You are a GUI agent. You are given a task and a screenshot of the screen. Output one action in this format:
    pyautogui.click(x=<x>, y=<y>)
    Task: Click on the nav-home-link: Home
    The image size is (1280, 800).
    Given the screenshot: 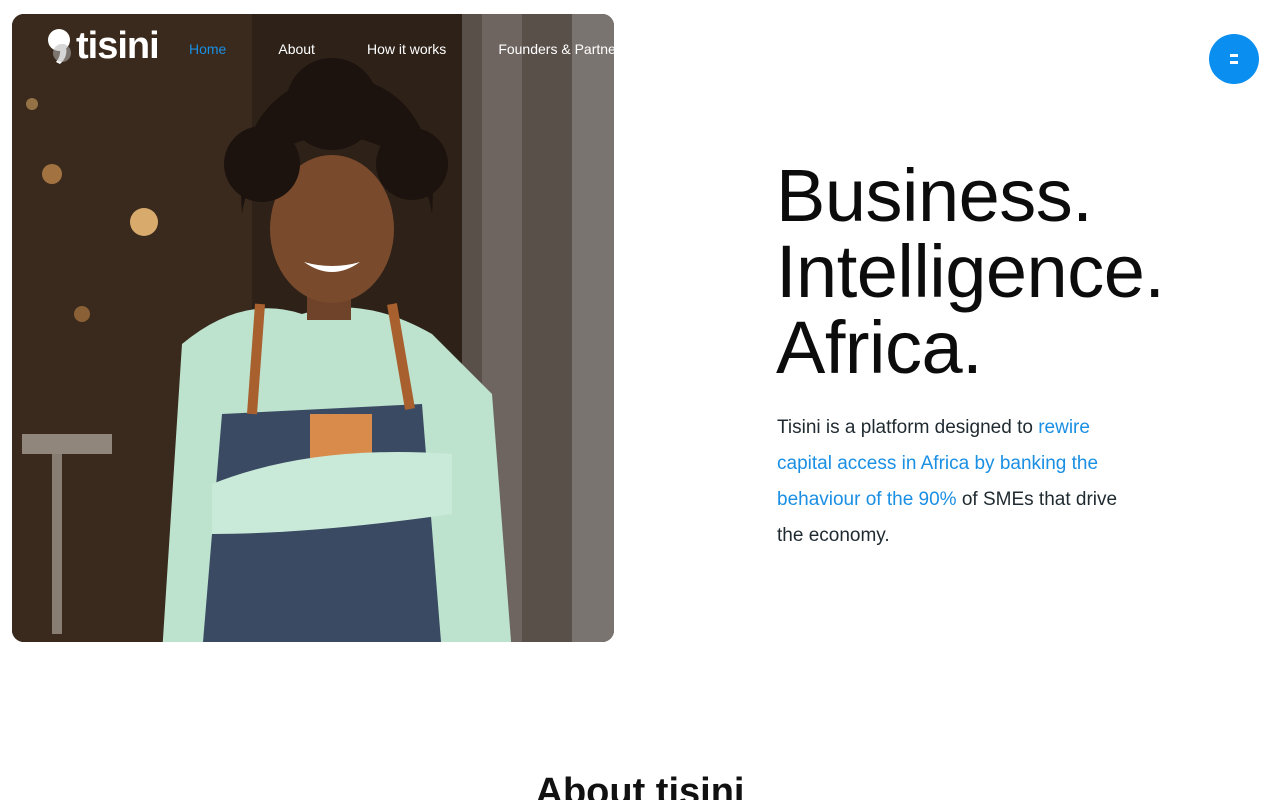 What is the action you would take?
    pyautogui.click(x=207, y=49)
    